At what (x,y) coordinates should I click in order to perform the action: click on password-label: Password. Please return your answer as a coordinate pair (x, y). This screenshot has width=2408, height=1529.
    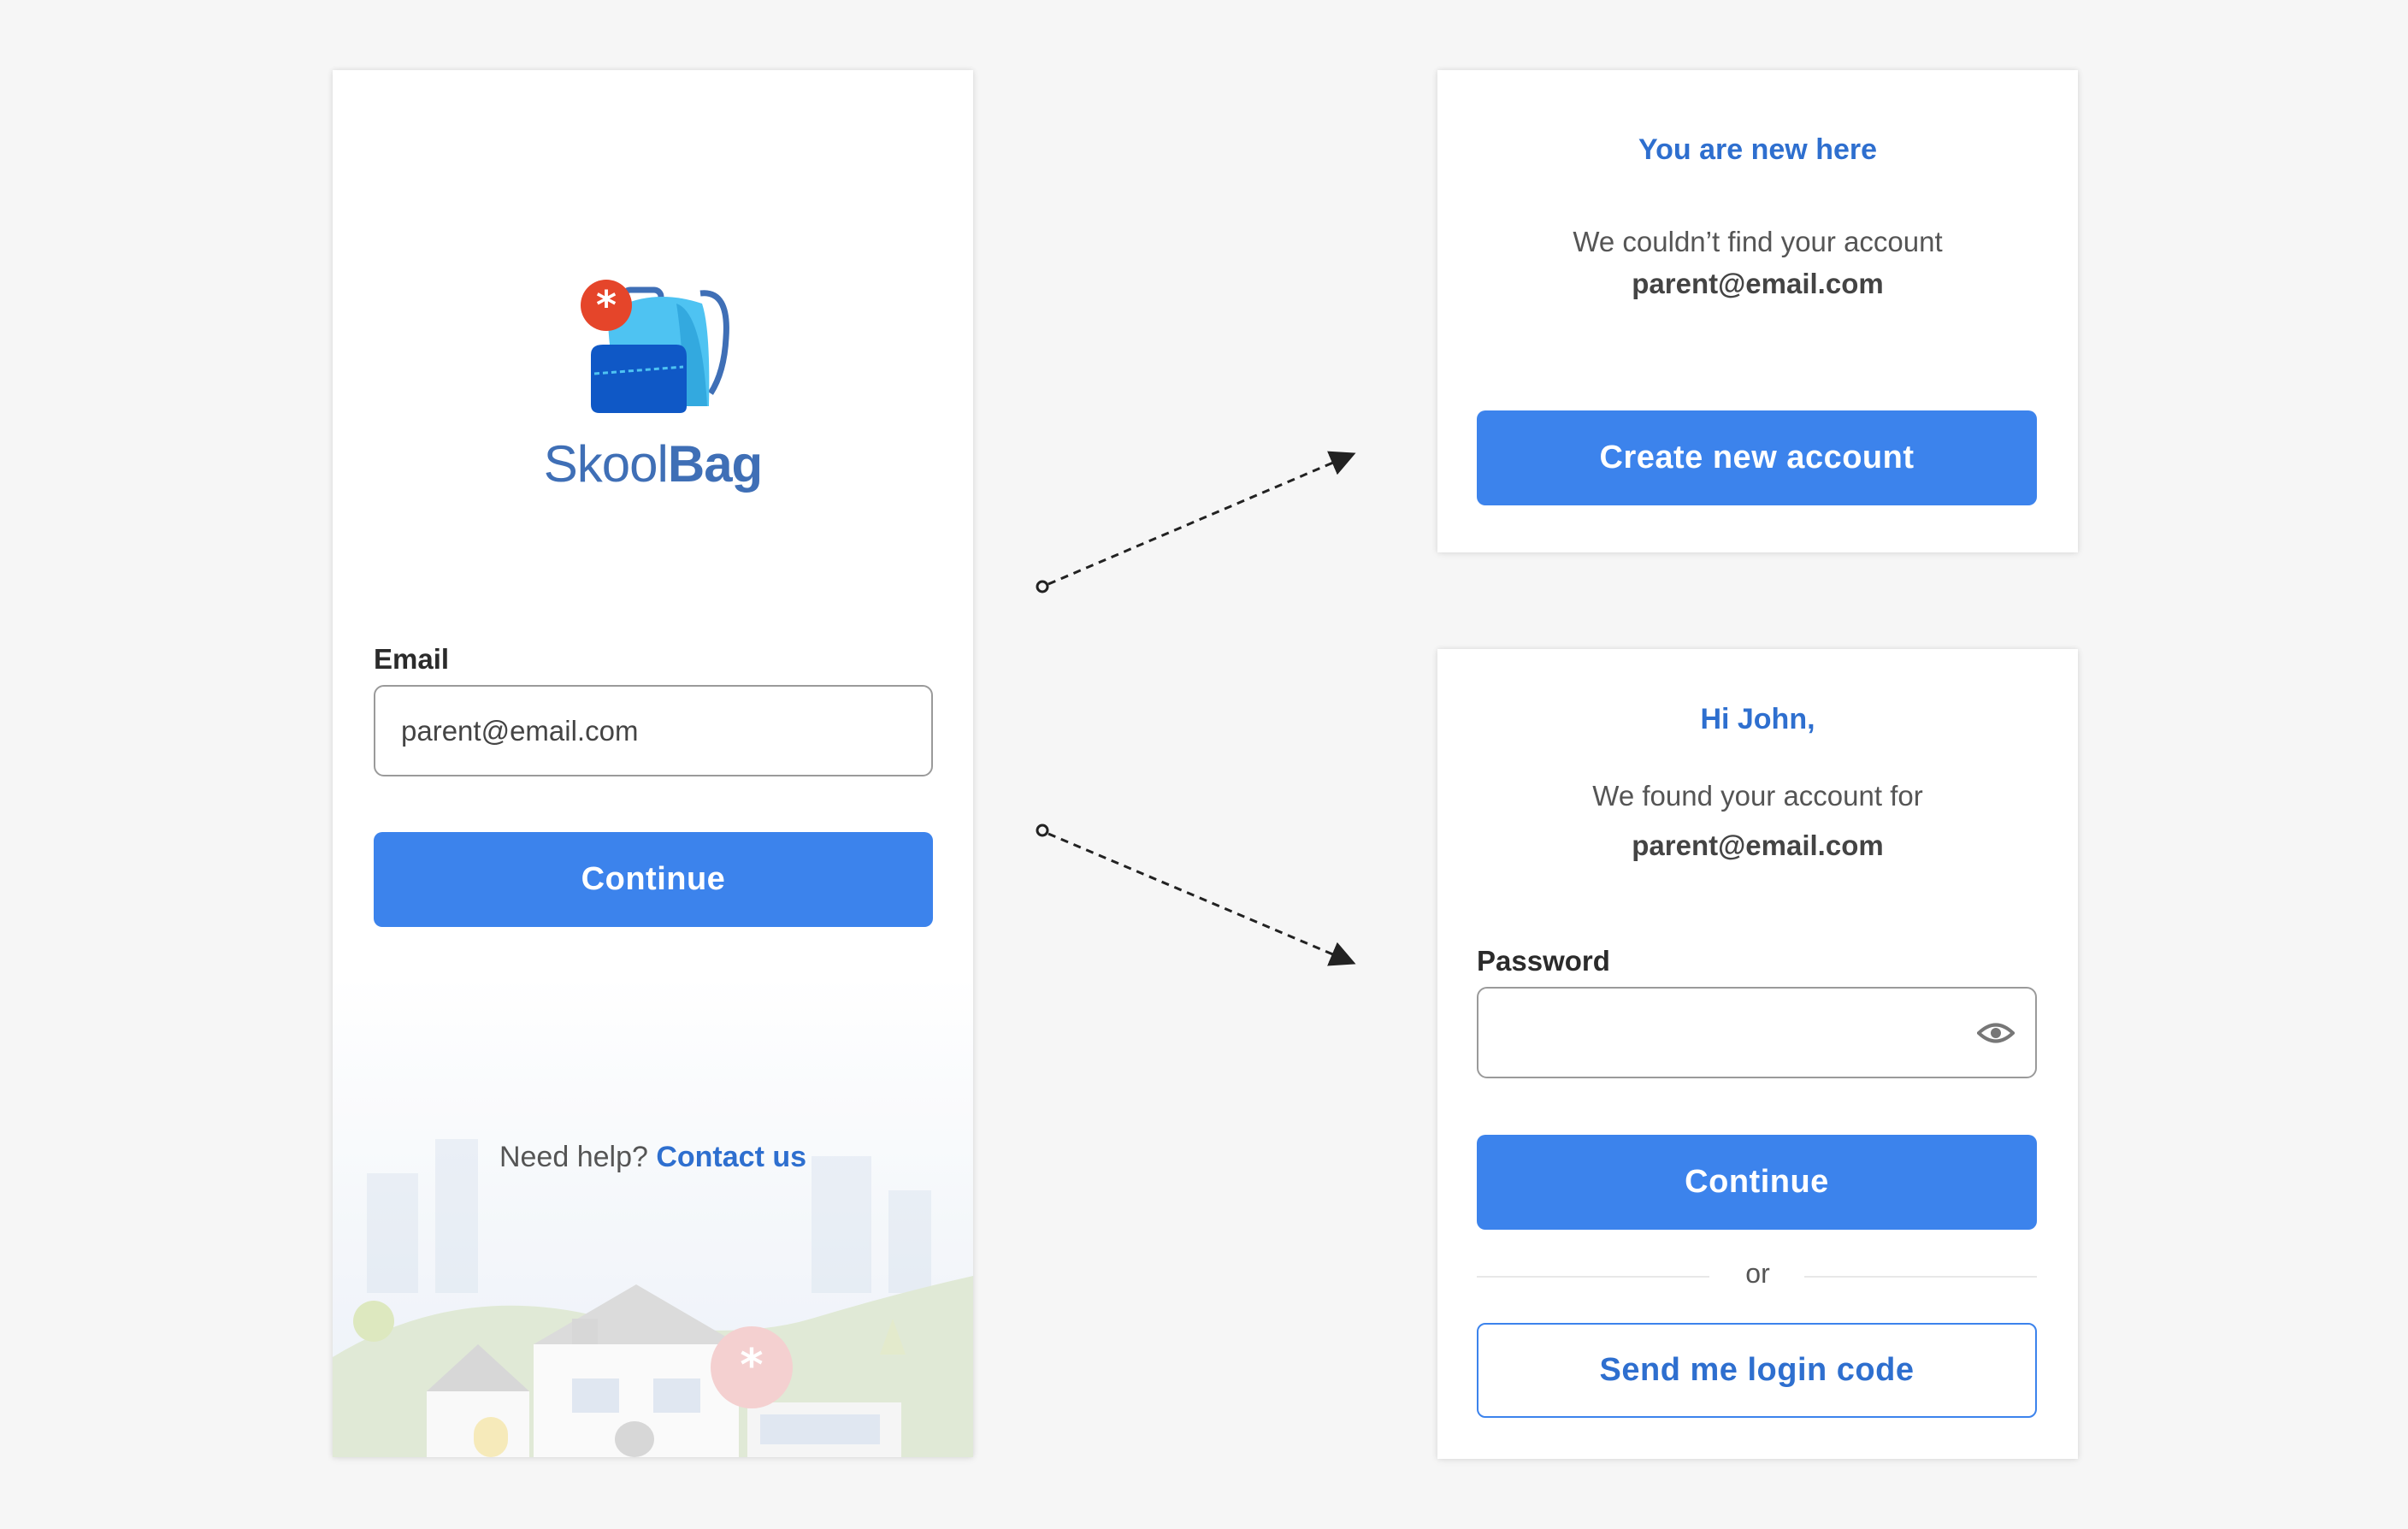
    Looking at the image, I should click on (1544, 961).